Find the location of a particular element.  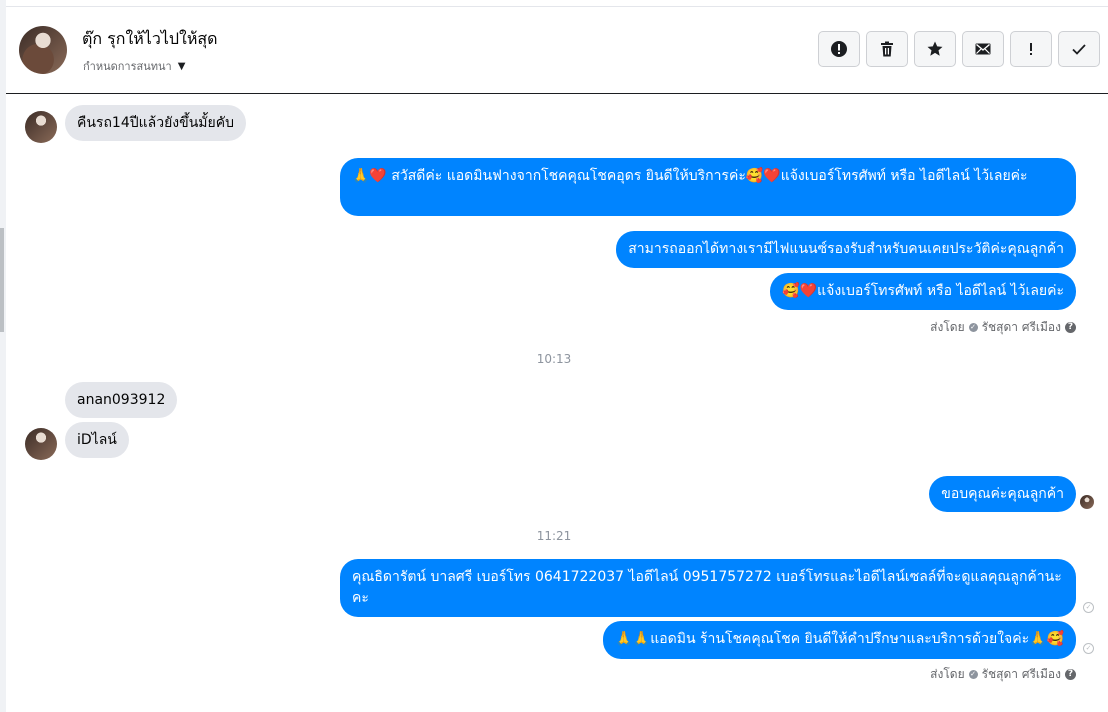

conversation-header: ตุ๊ก รุกให้ไวไปให้สุด กำหนดการสนทนา ▼ is located at coordinates (557, 50).